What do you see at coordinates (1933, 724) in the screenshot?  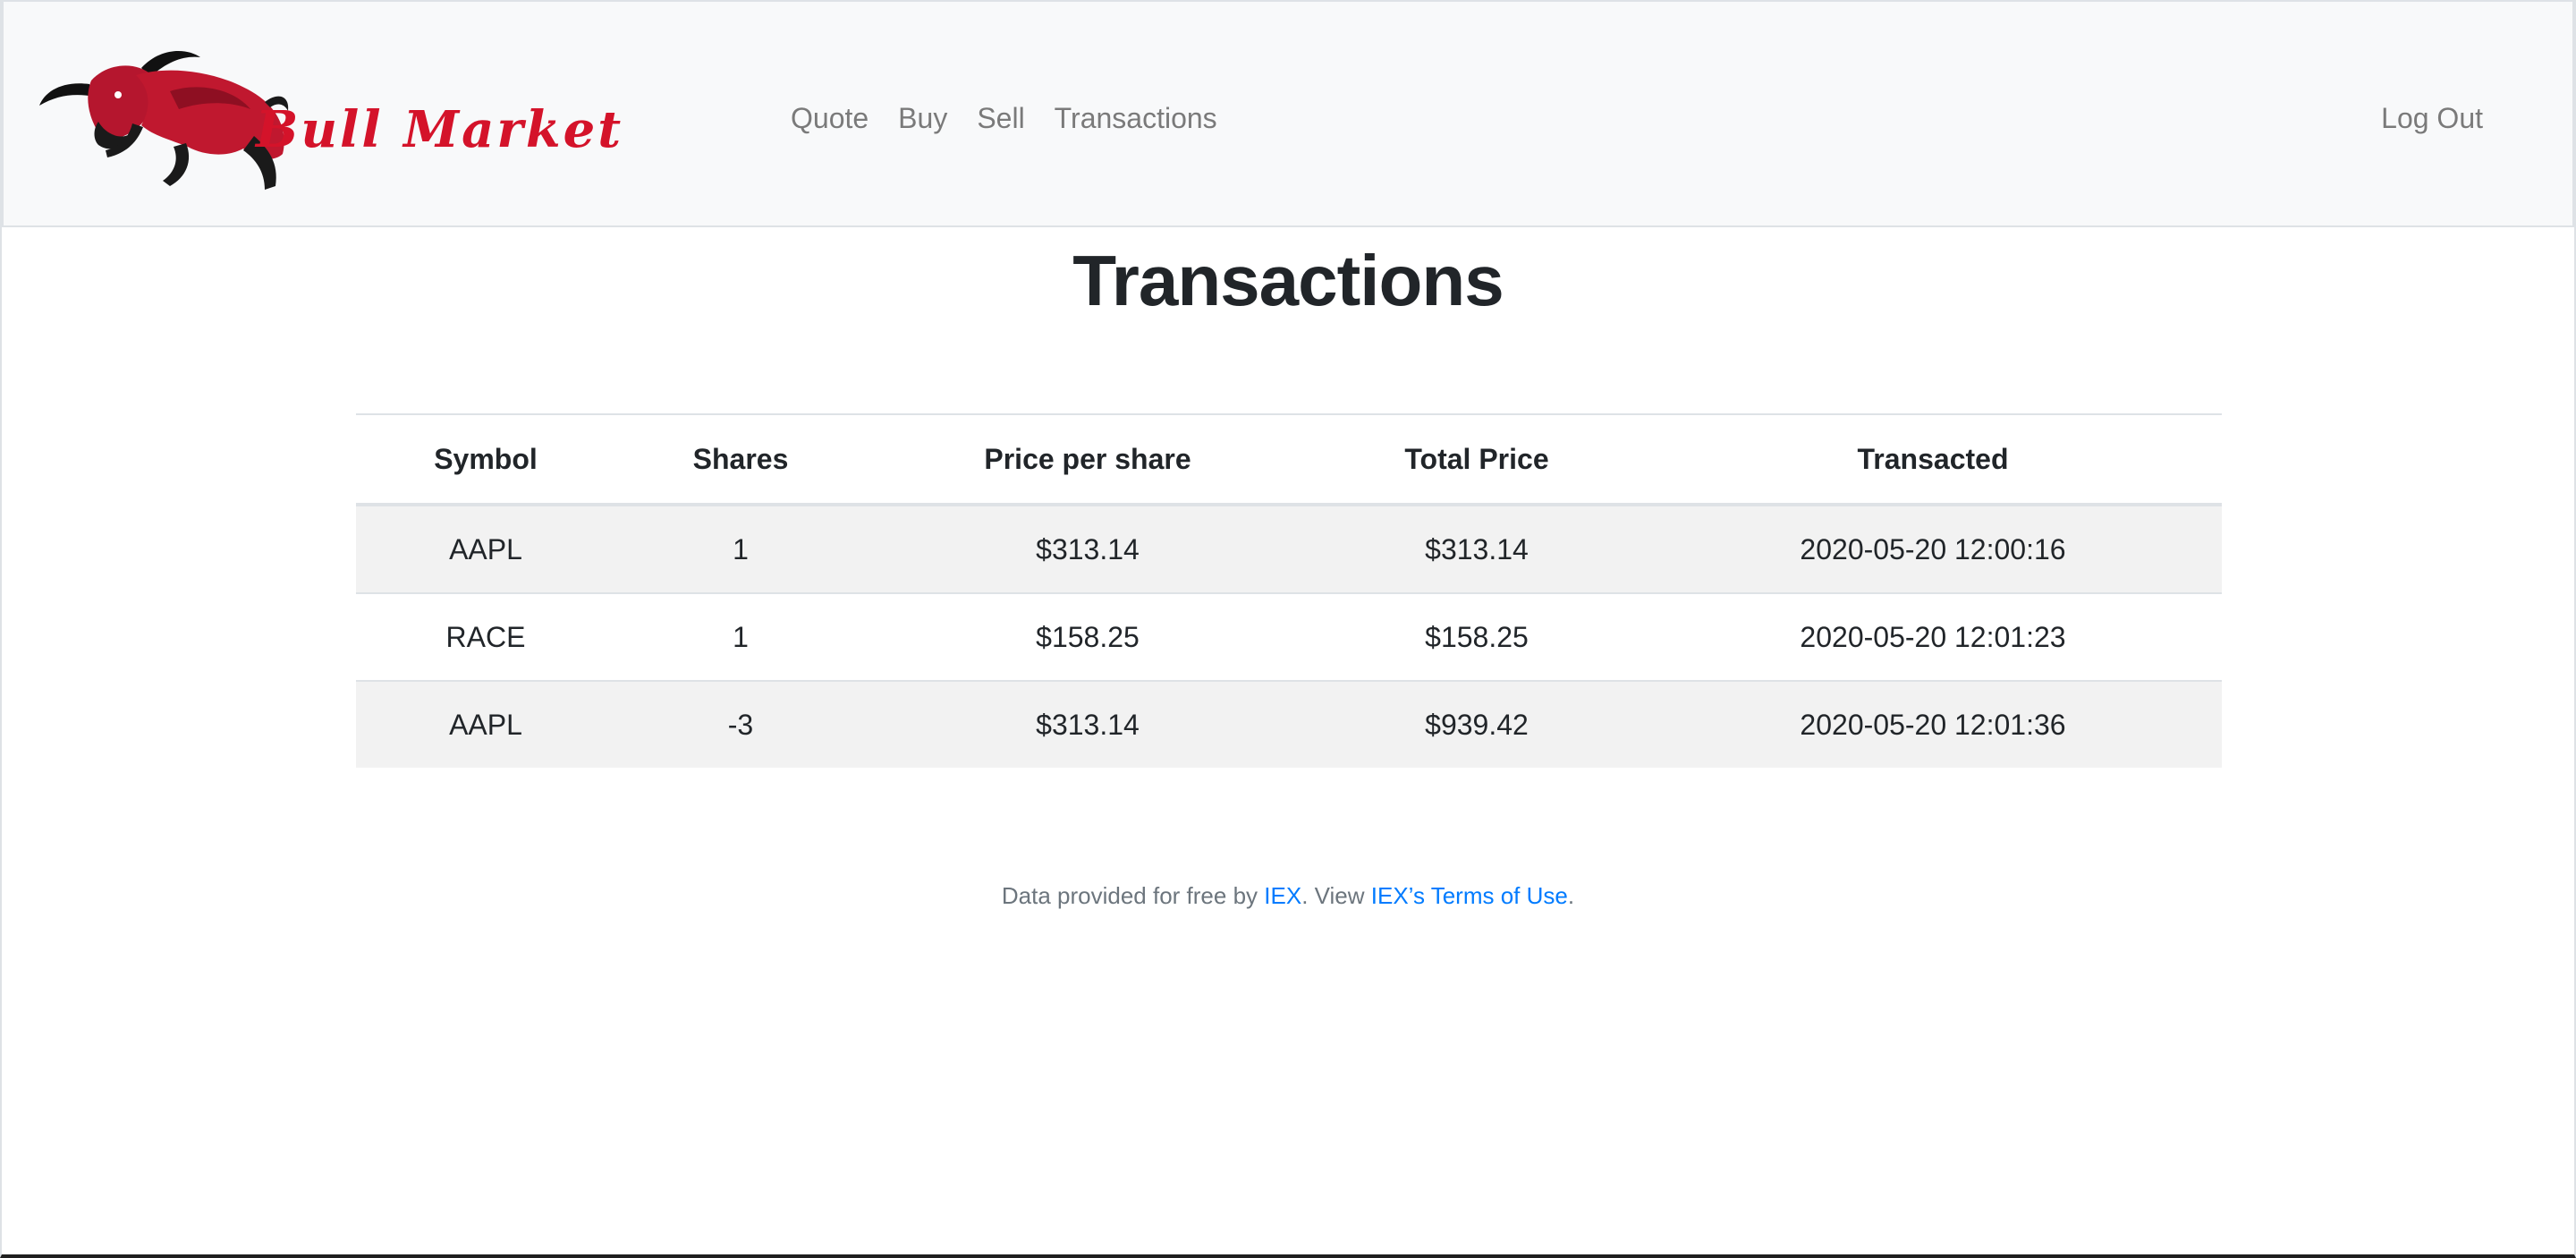 I see `cell-transacted: 2020-05-20 12:01:36` at bounding box center [1933, 724].